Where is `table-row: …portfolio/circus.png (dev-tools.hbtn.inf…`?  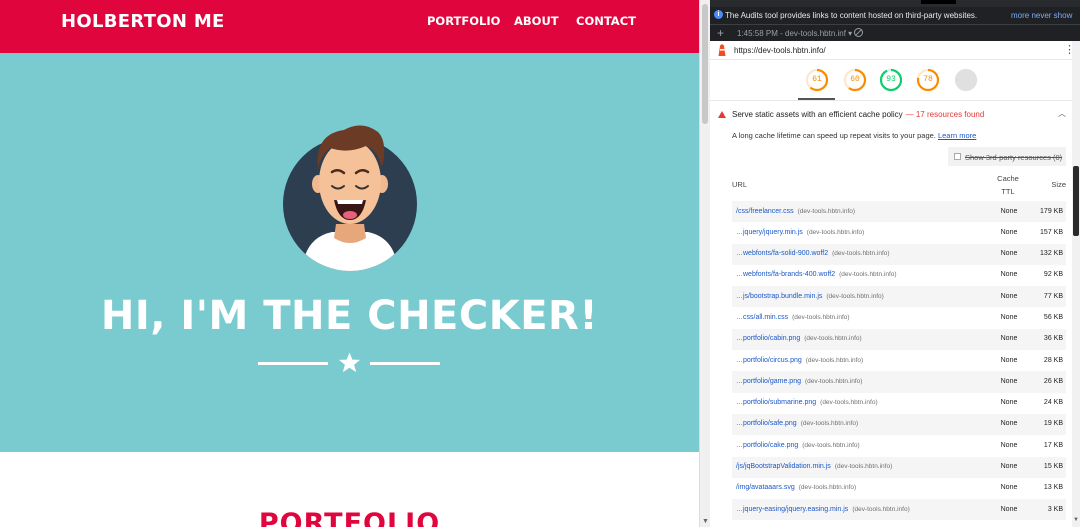
table-row: …portfolio/circus.png (dev-tools.hbtn.inf… is located at coordinates (899, 360).